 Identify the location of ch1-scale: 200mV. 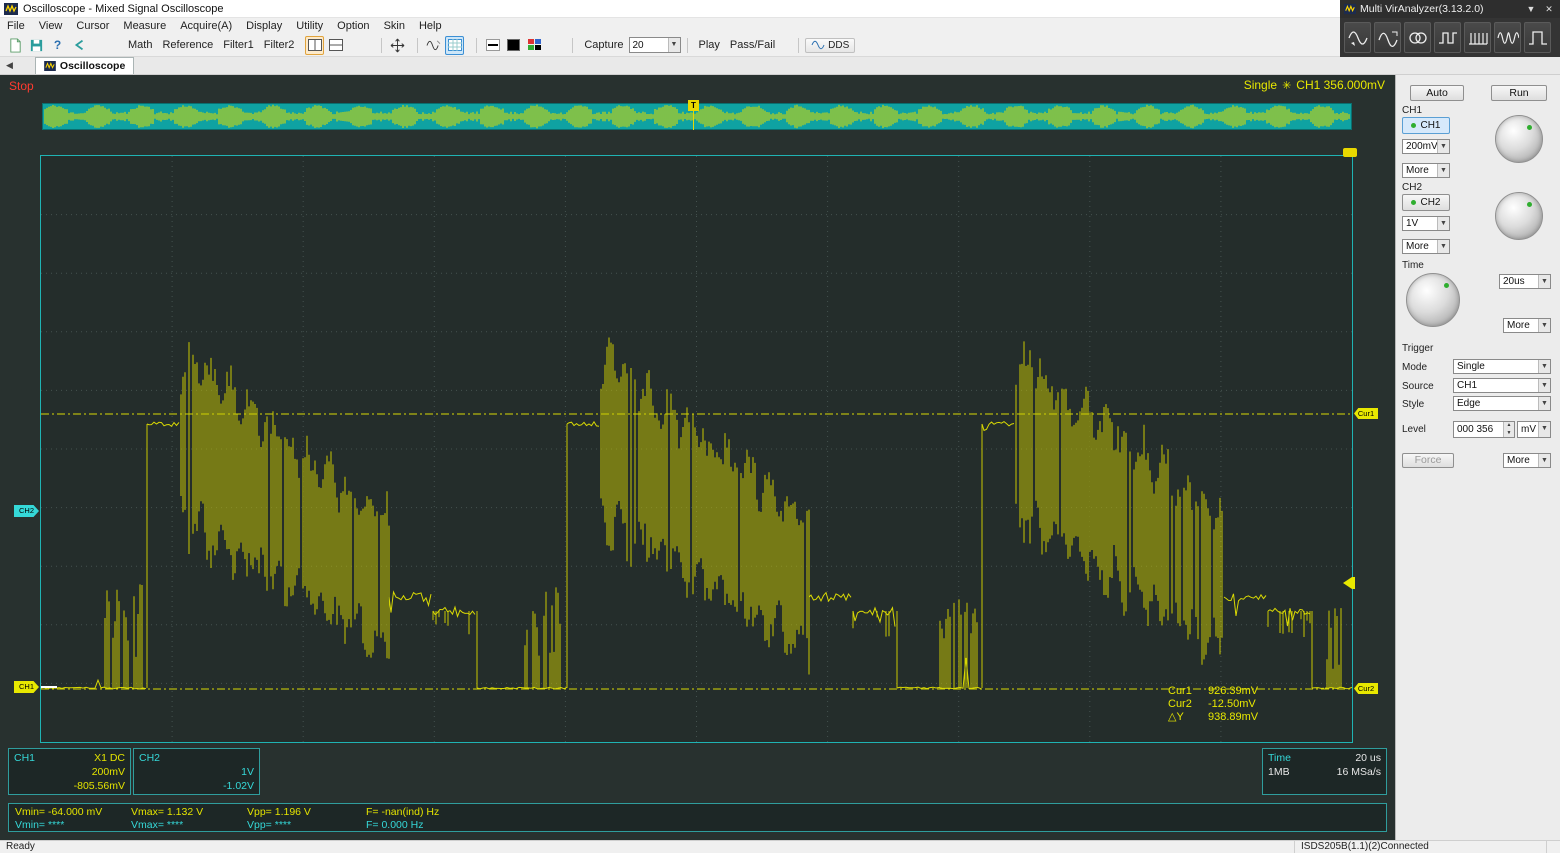
(108, 772).